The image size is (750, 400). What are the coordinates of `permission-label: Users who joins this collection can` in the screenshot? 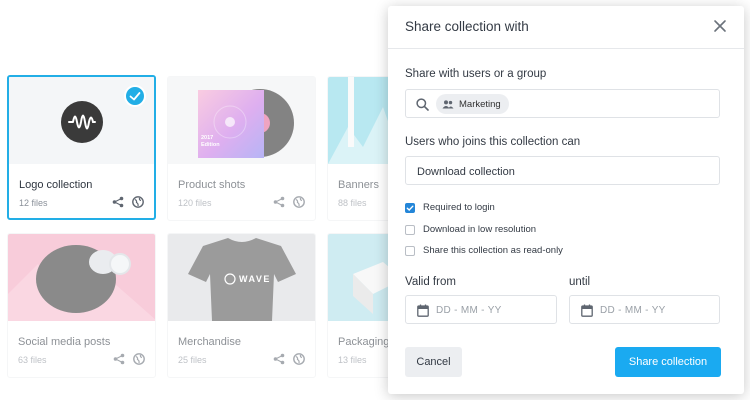 It's located at (493, 142).